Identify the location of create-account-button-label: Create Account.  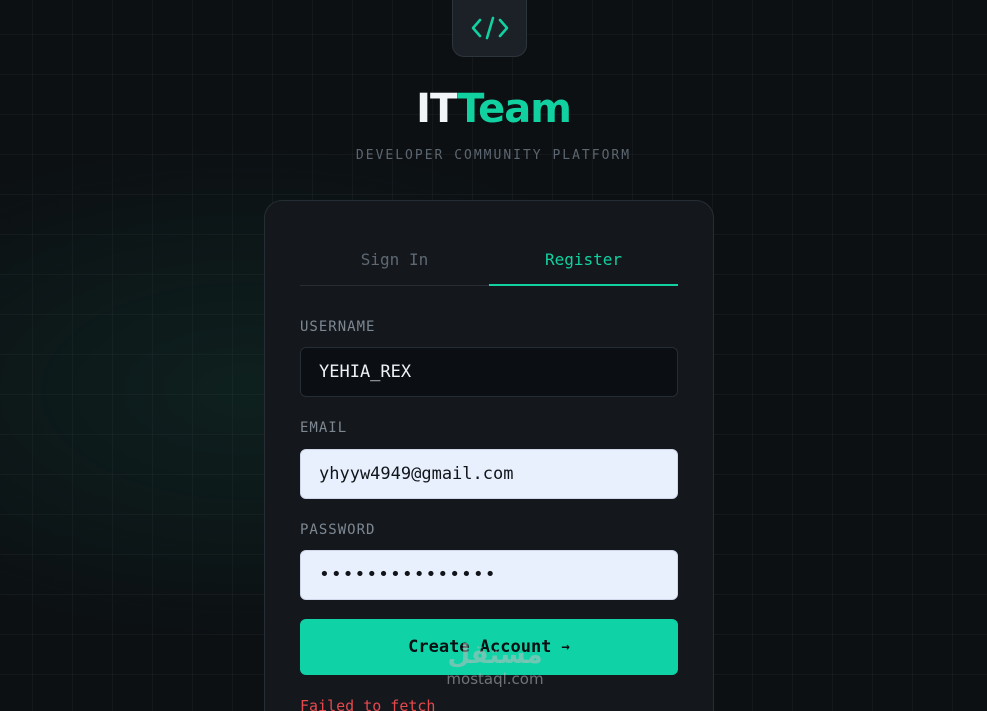
(480, 647).